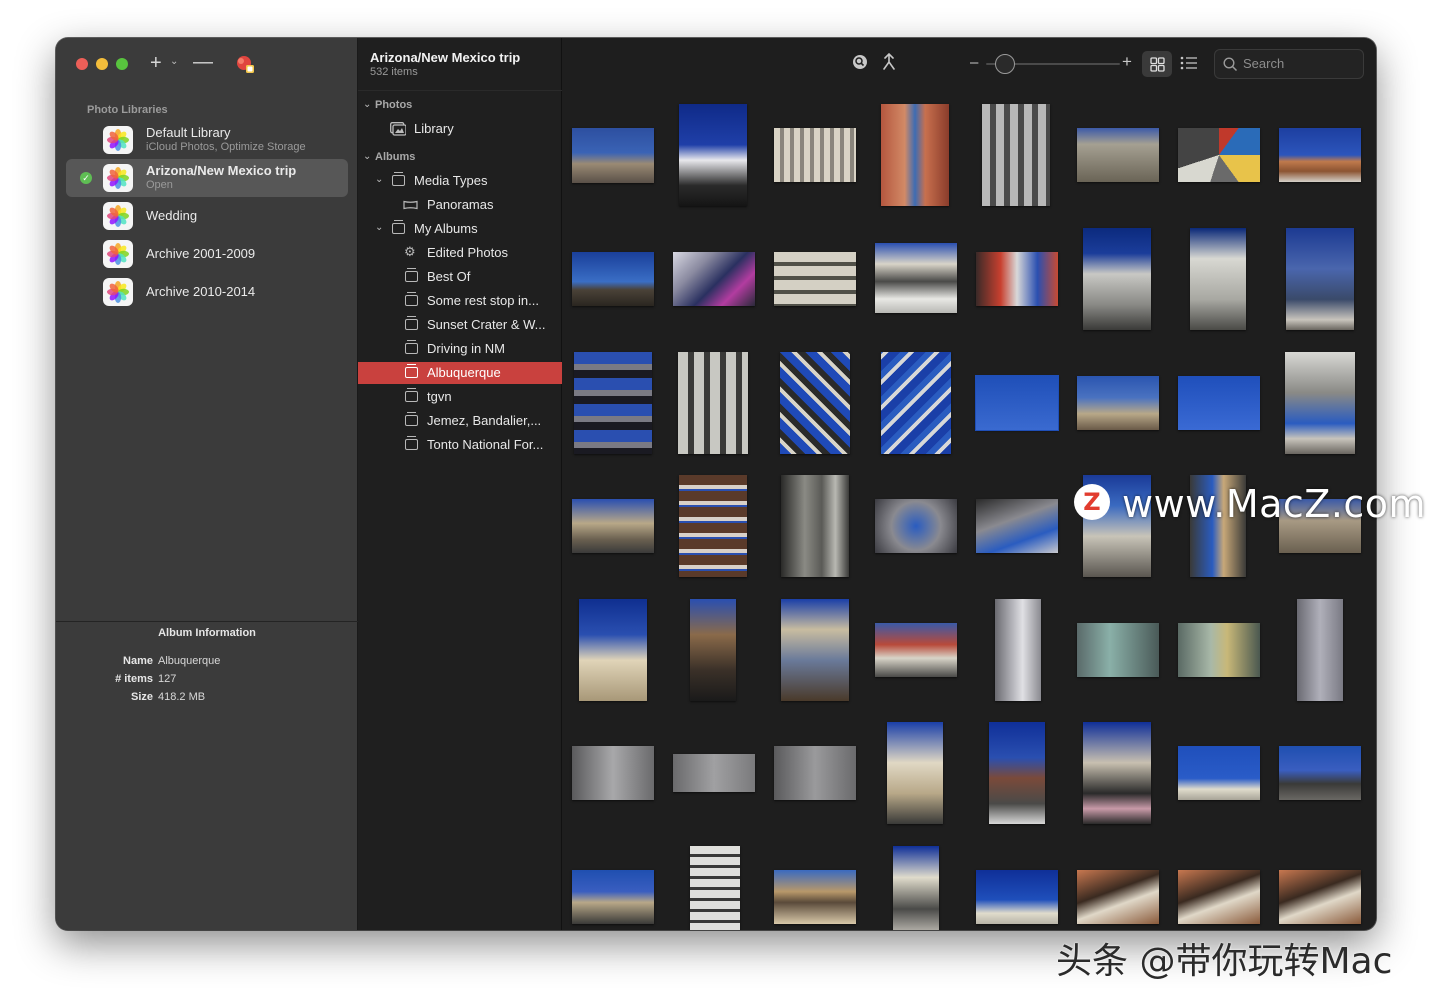  What do you see at coordinates (207, 178) in the screenshot?
I see `library-item: ✓ Arizona/New Mexico trip Open` at bounding box center [207, 178].